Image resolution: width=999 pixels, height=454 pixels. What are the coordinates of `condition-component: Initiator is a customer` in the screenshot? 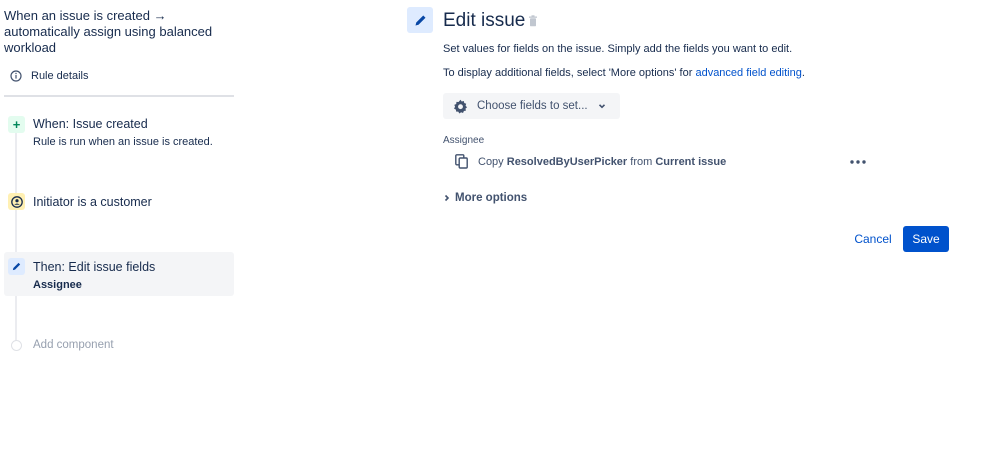 It's located at (119, 203).